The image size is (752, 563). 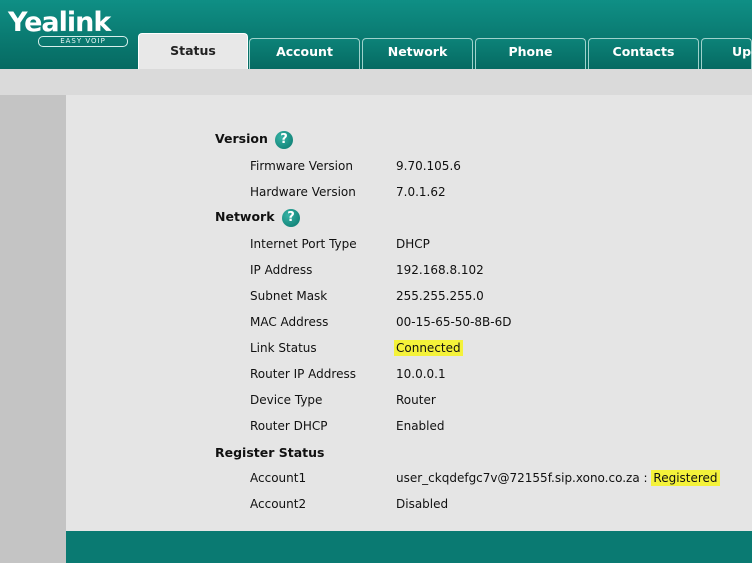 I want to click on link-status-value: Connected, so click(x=428, y=348).